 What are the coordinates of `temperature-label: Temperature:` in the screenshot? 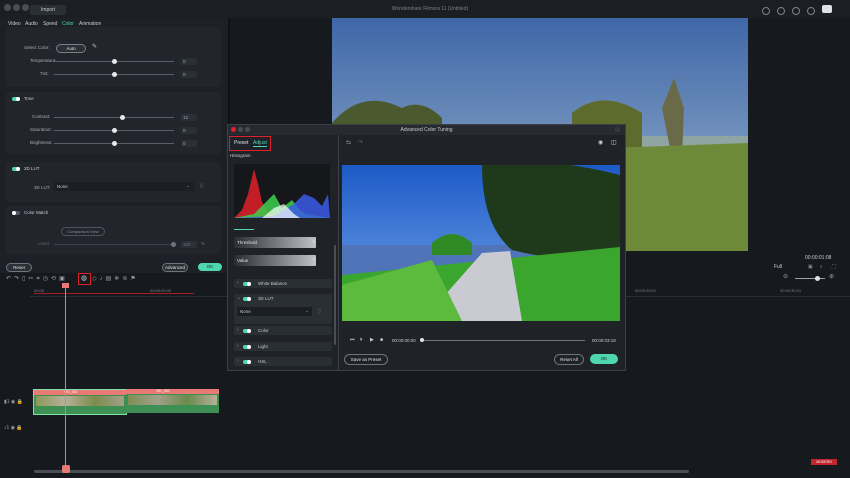 It's located at (43, 60).